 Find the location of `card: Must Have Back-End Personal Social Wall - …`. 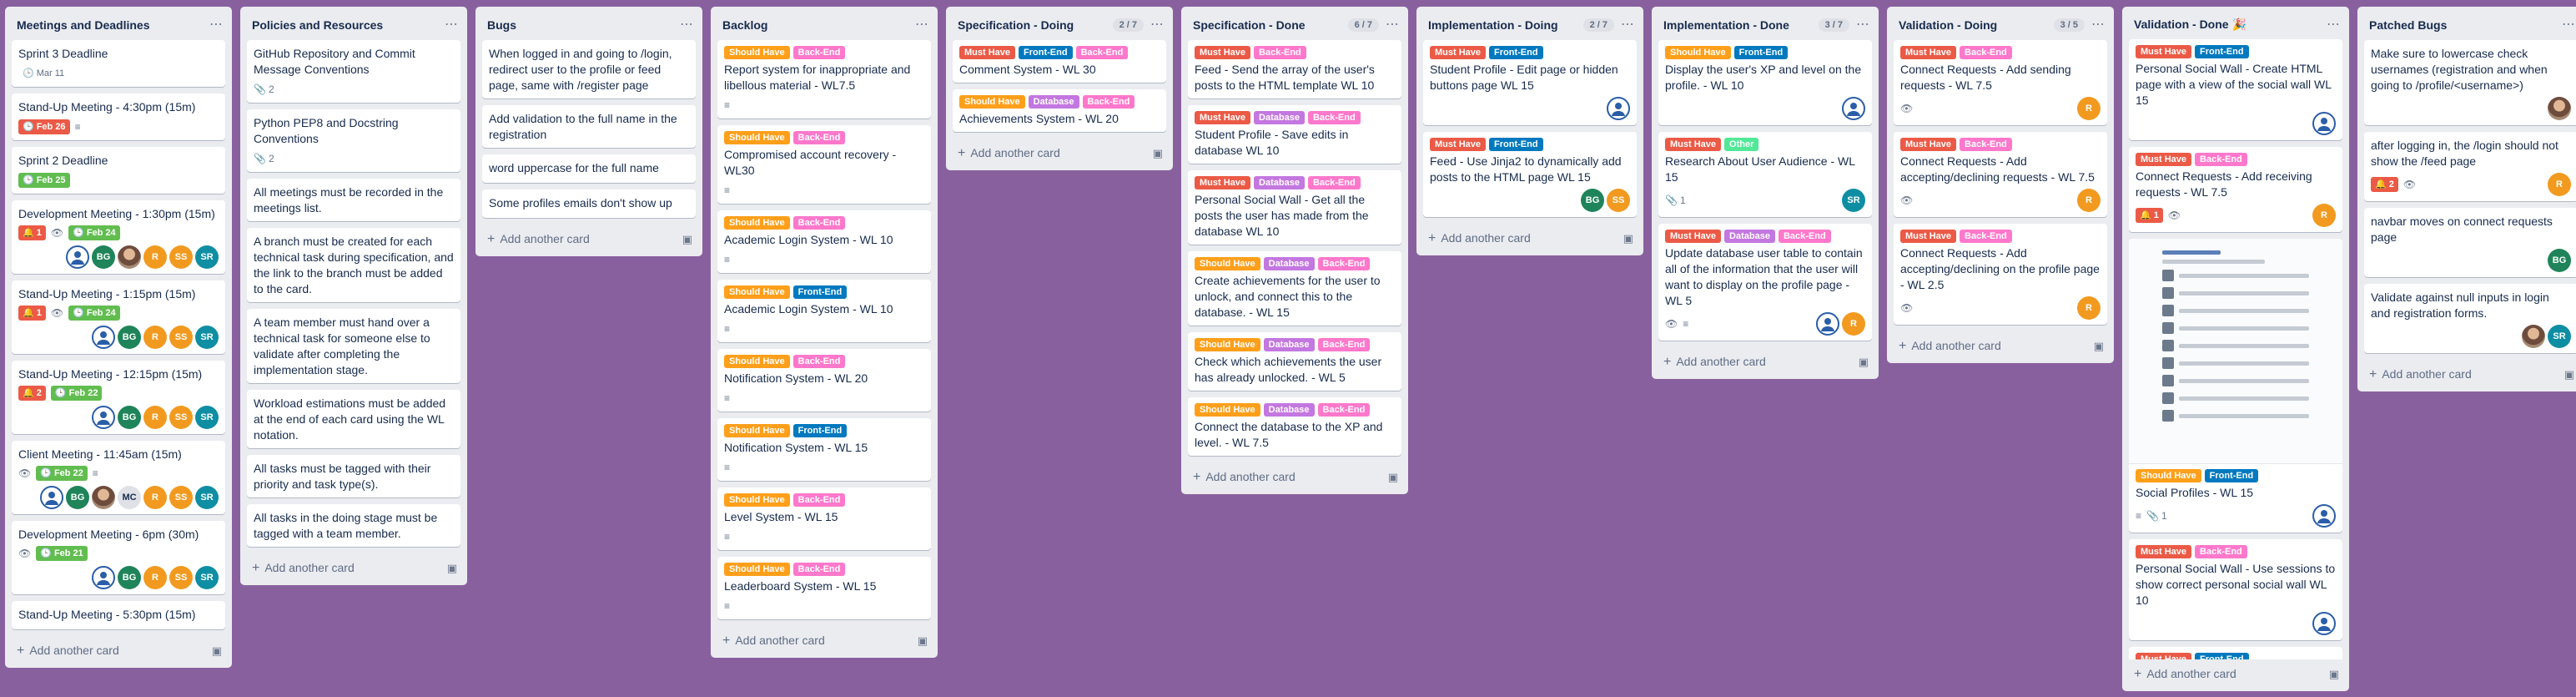

card: Must Have Back-End Personal Social Wall - … is located at coordinates (2235, 590).